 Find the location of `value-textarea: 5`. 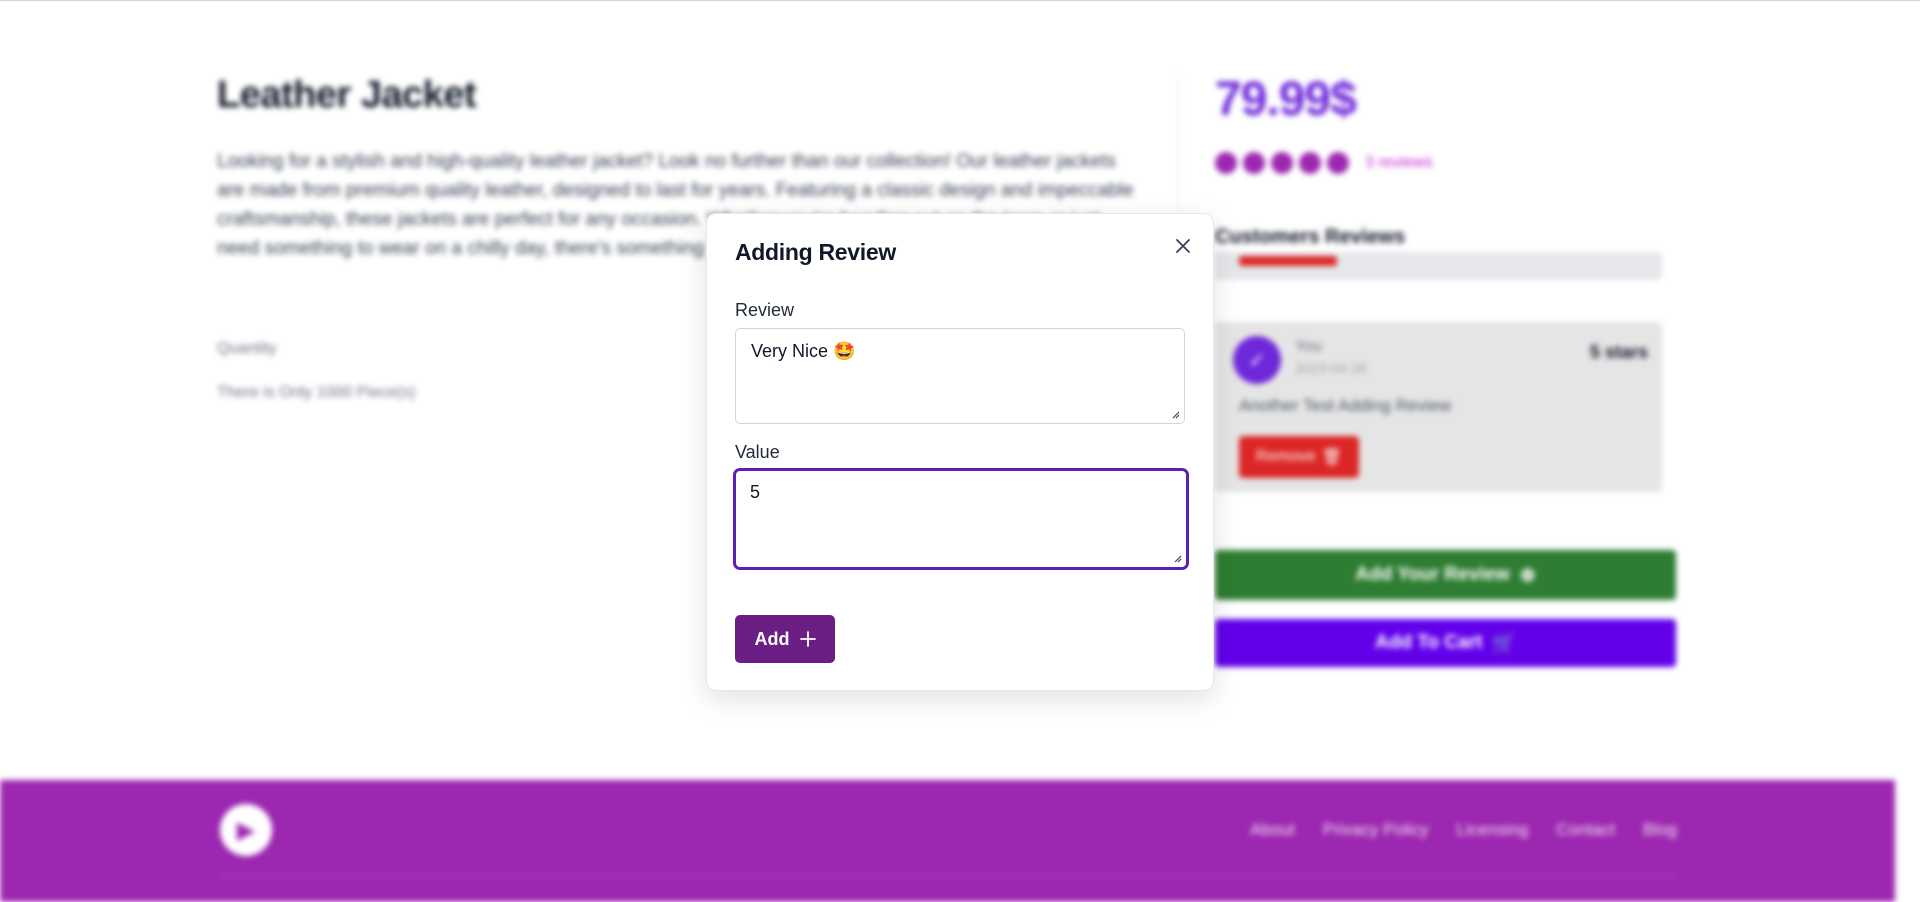

value-textarea: 5 is located at coordinates (961, 519).